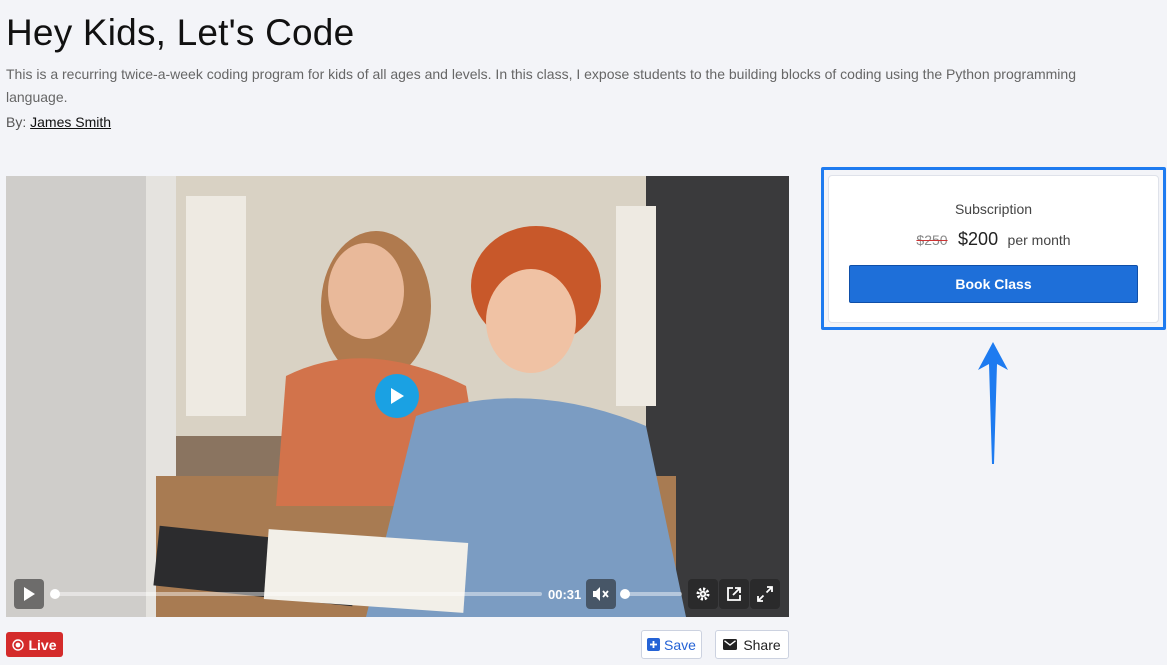 The width and height of the screenshot is (1167, 665). Describe the element at coordinates (296, 594) in the screenshot. I see `seek-bar` at that location.